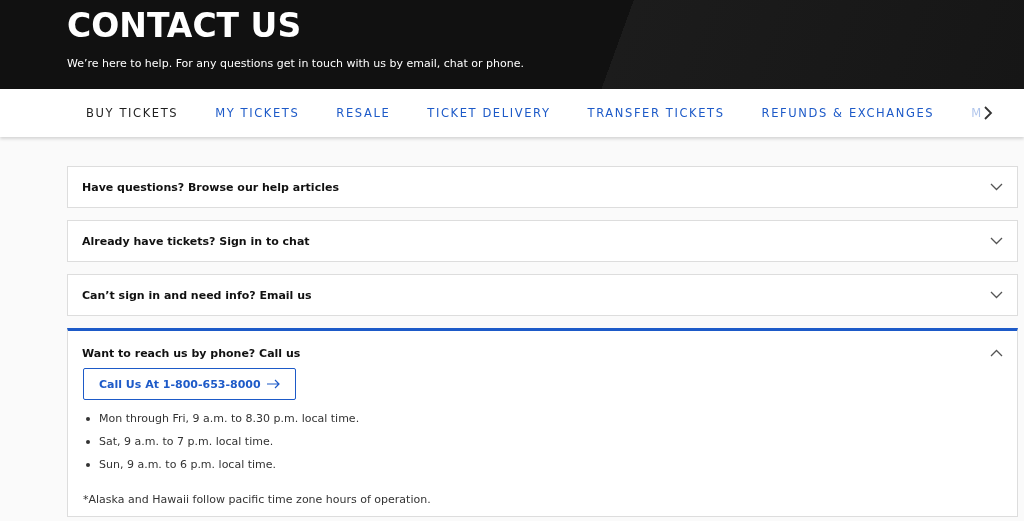  Describe the element at coordinates (273, 384) in the screenshot. I see `arrow-right-icon` at that location.